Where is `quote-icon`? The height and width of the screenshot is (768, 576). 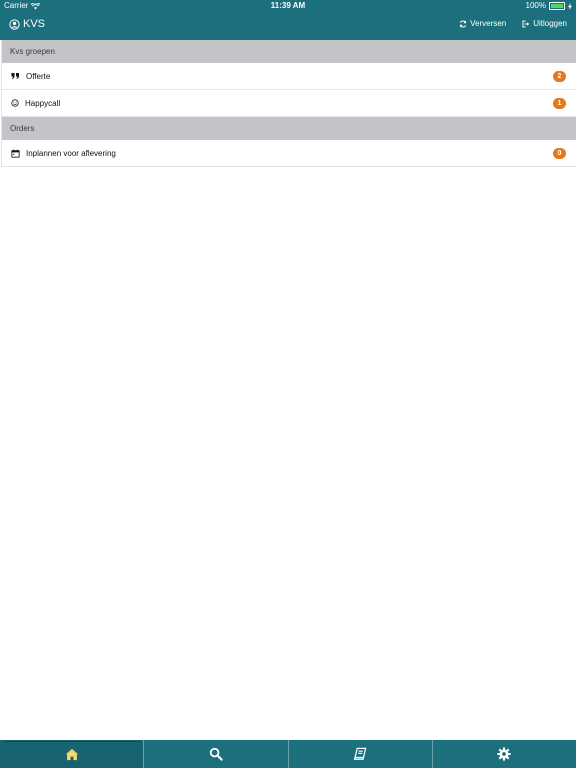 quote-icon is located at coordinates (15, 76).